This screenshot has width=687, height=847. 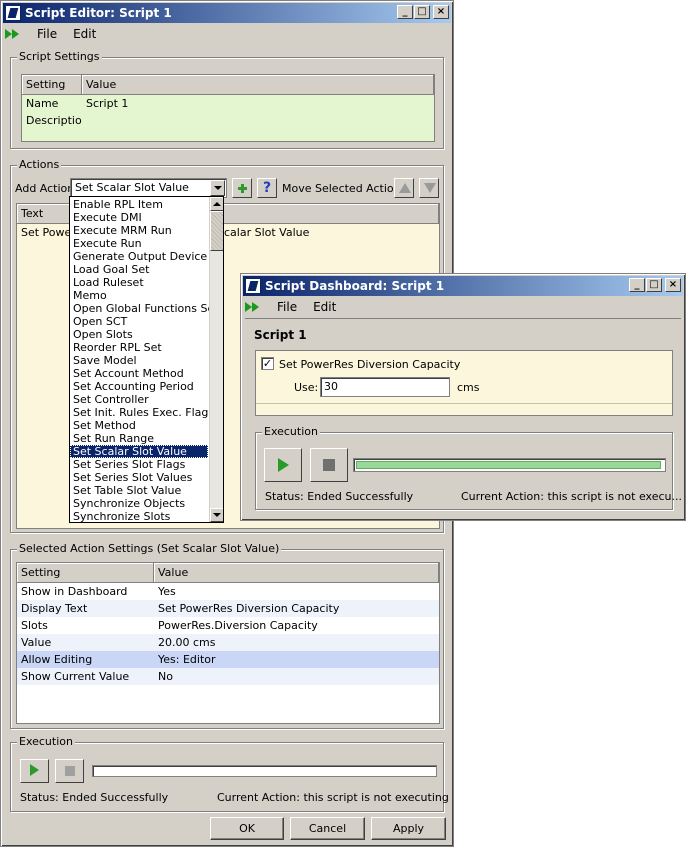 I want to click on table-row: Description, so click(x=228, y=120).